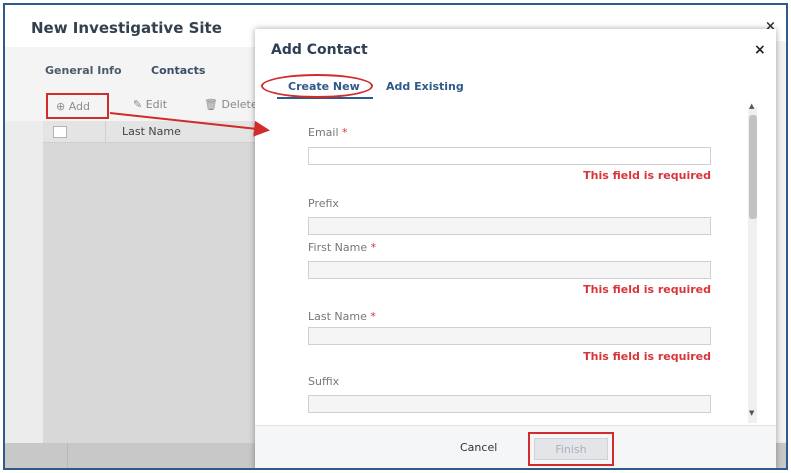  Describe the element at coordinates (323, 203) in the screenshot. I see `prefix-label: Prefix` at that location.